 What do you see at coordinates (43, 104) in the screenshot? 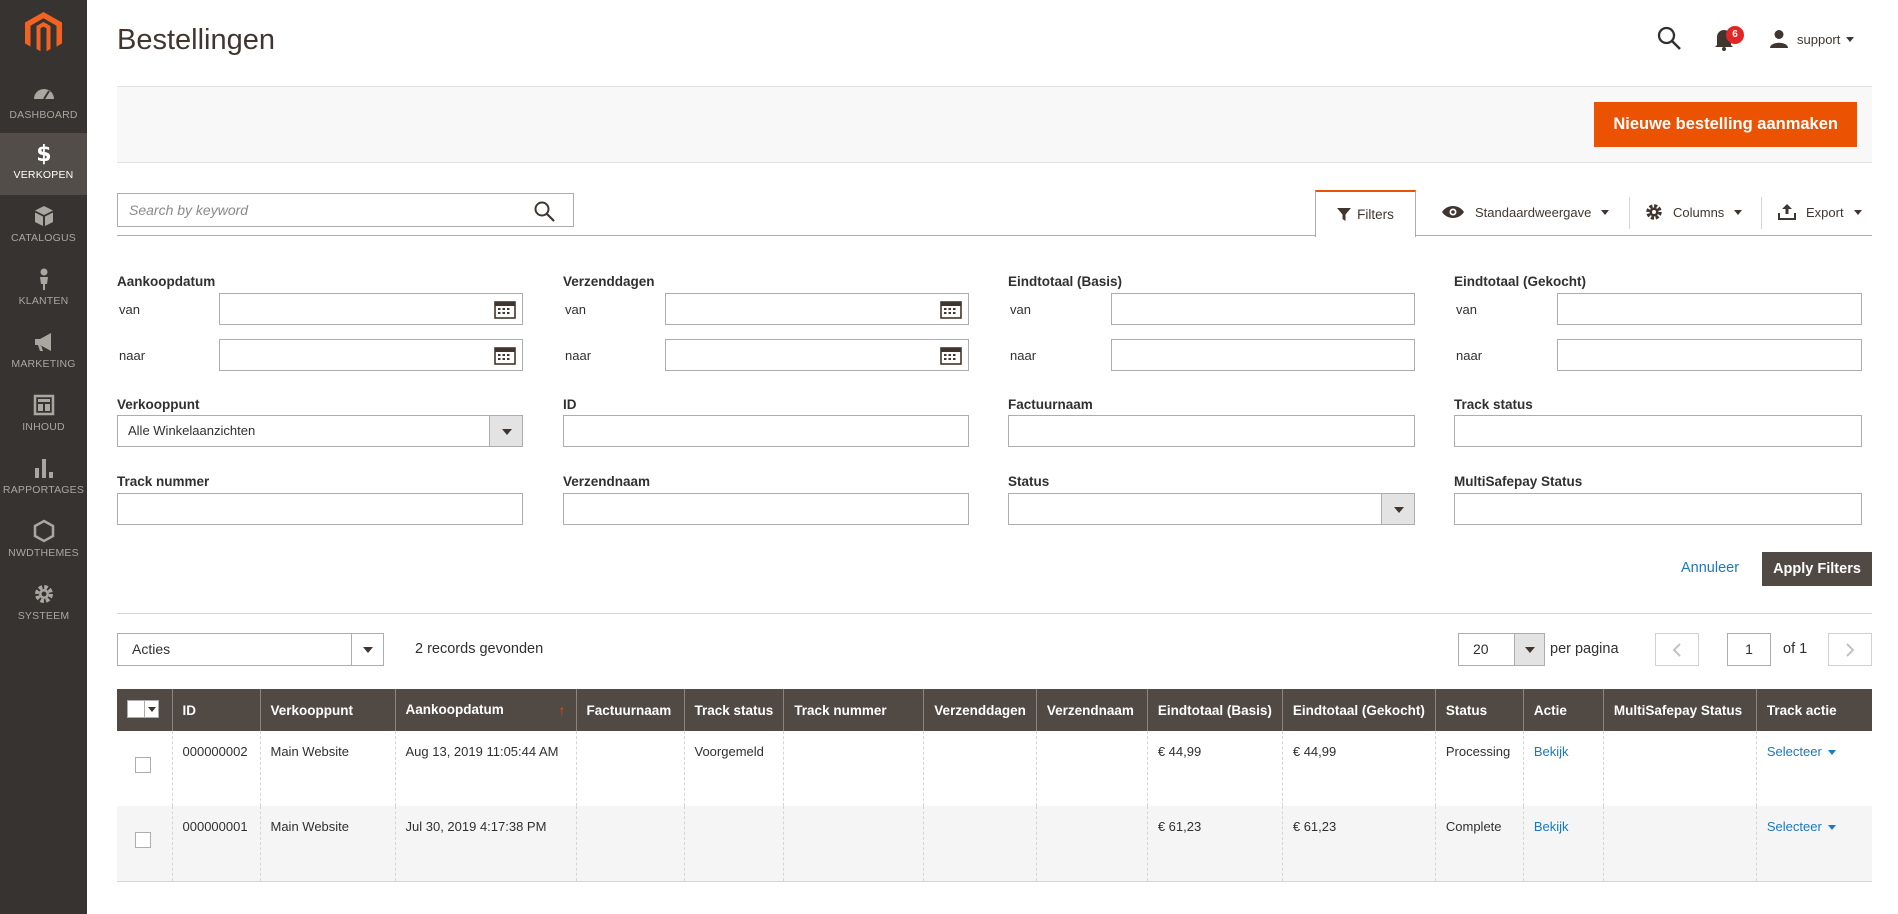
I see `nav-dashboard: DASHBOARD` at bounding box center [43, 104].